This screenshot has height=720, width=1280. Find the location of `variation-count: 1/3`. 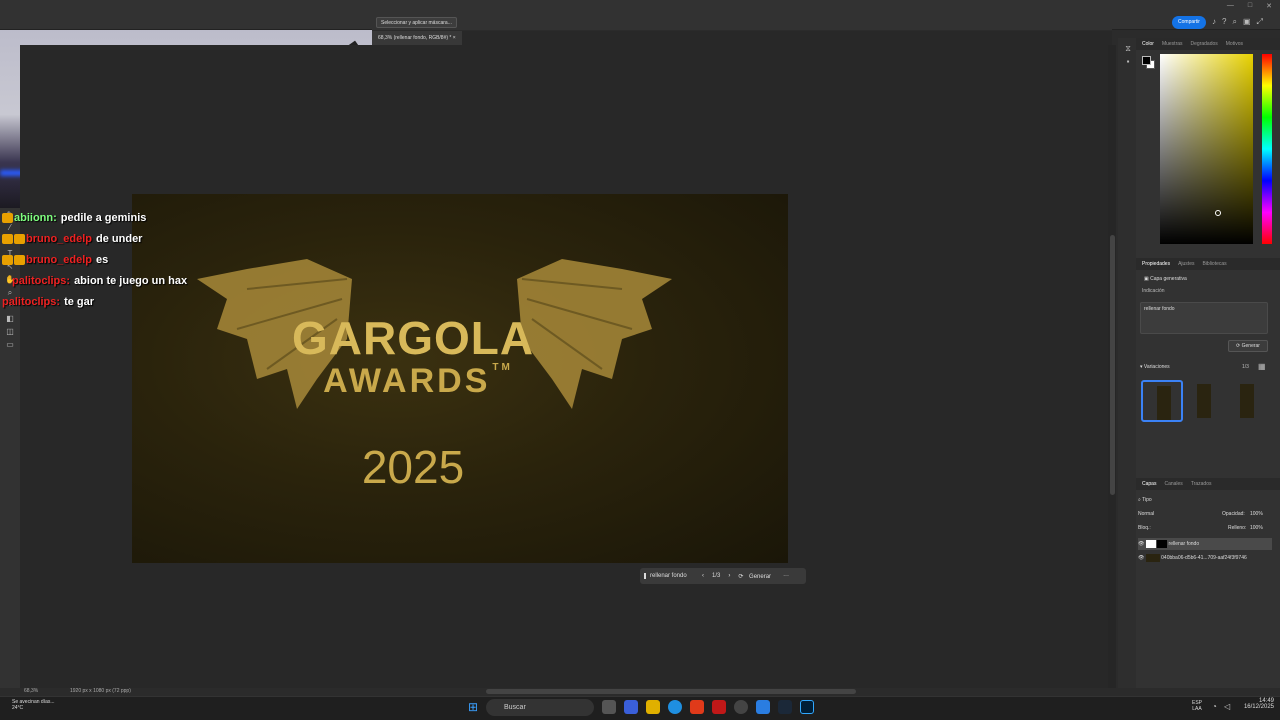

variation-count: 1/3 is located at coordinates (1245, 367).